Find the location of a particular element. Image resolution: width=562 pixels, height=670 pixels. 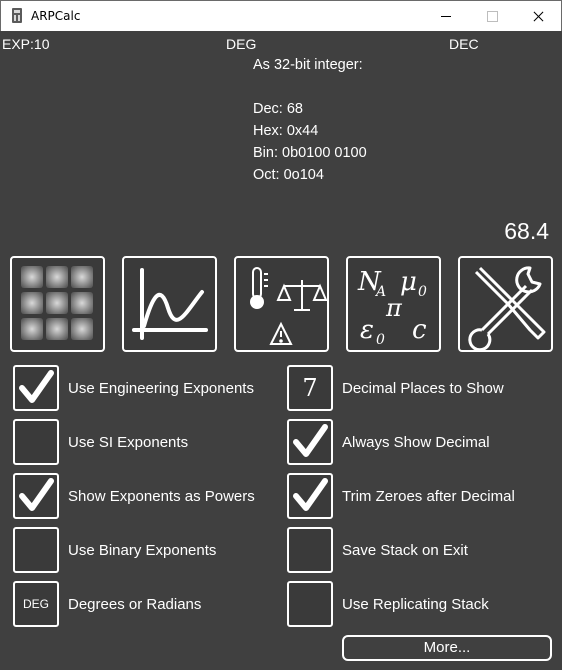

decimal-places-label: Decimal Places to Show is located at coordinates (423, 388).